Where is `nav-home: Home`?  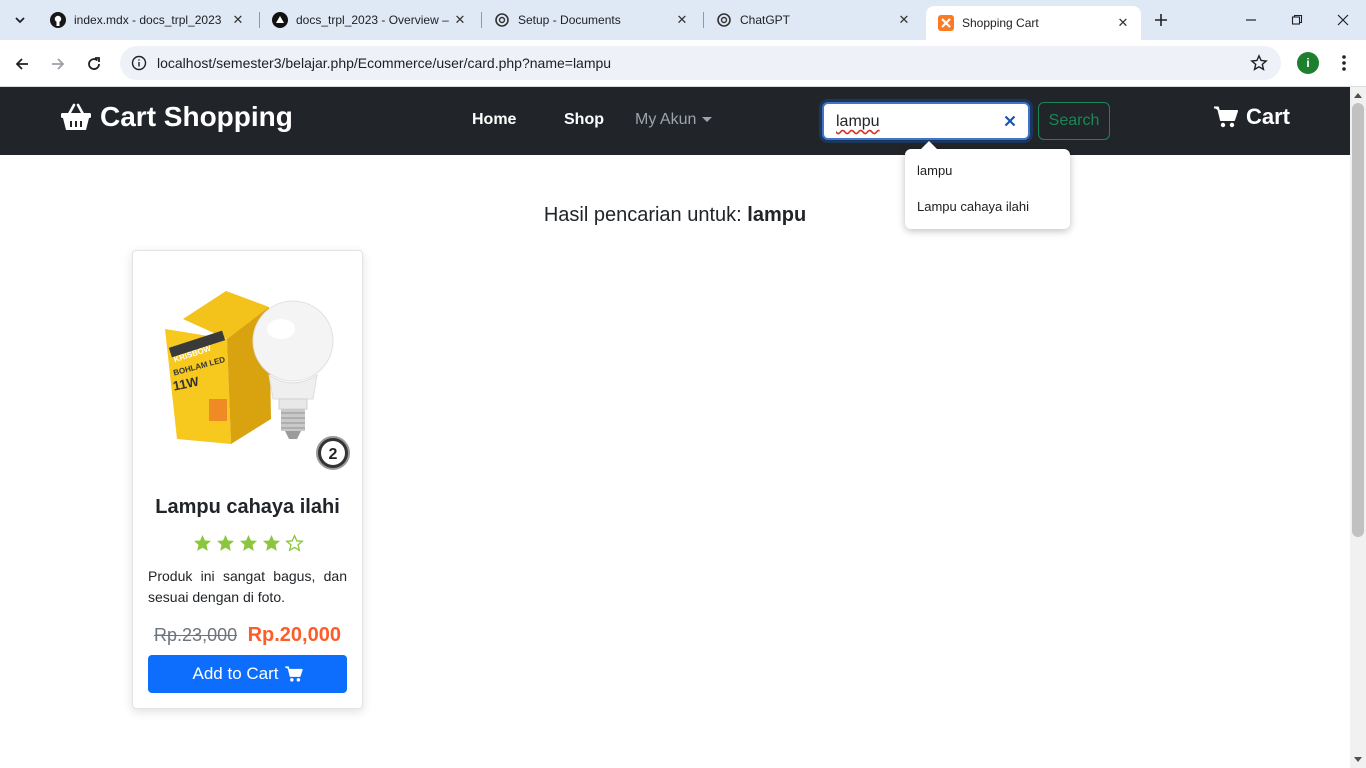 nav-home: Home is located at coordinates (494, 120).